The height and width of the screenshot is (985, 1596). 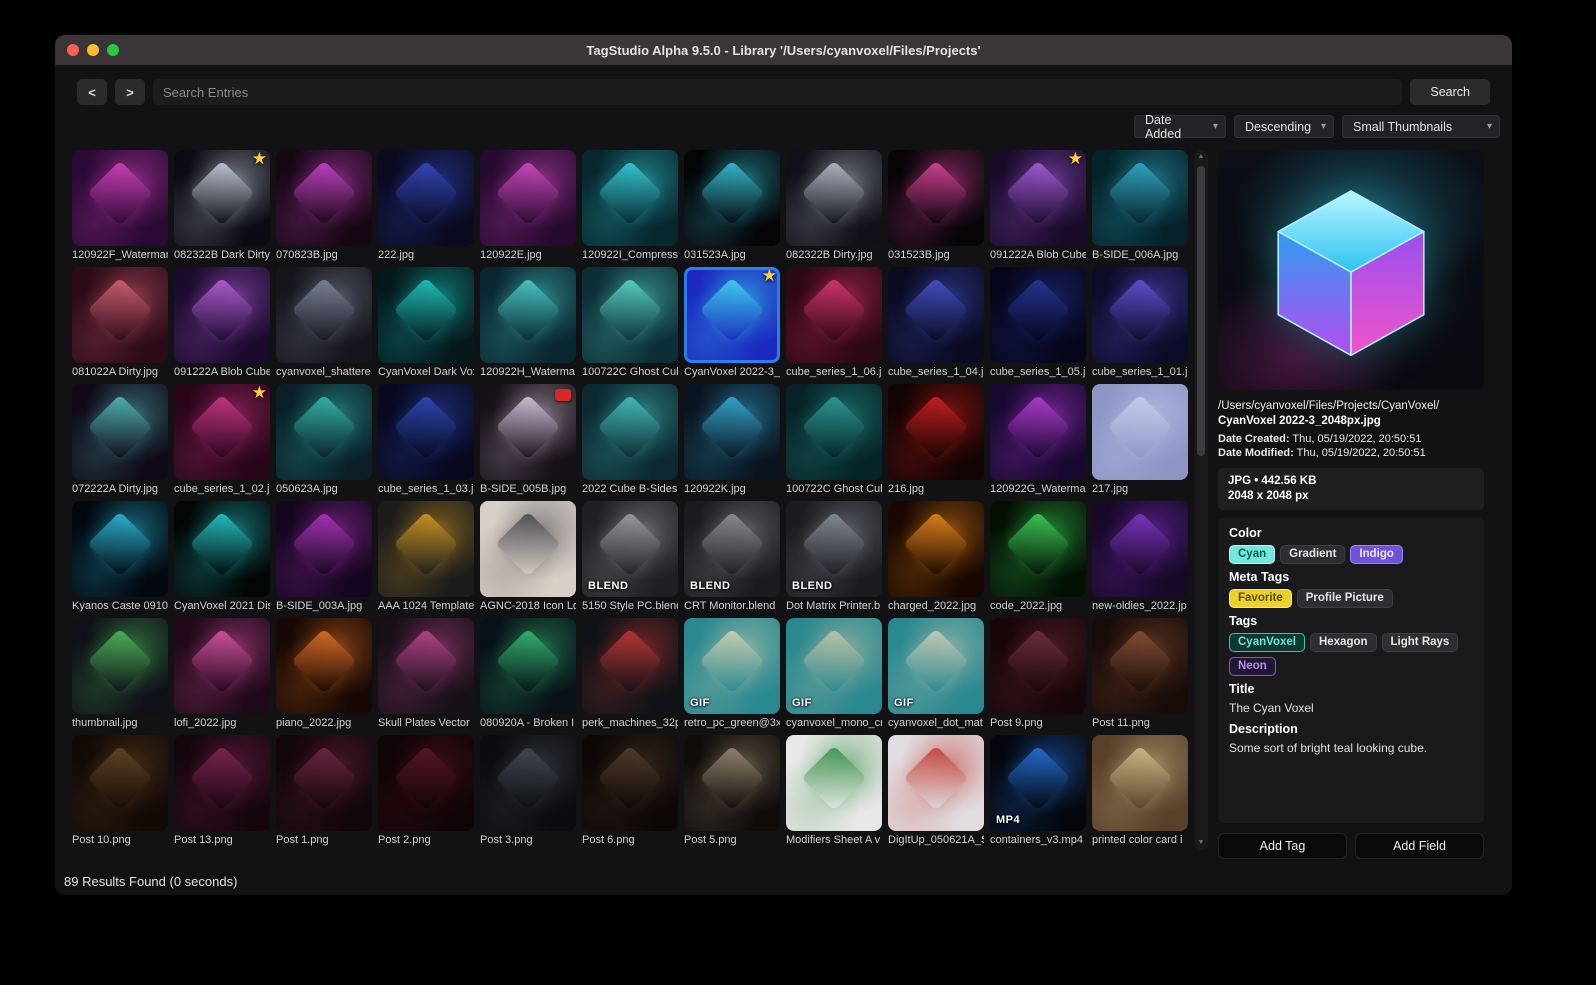 I want to click on description-field-value: Some sort of bright teal looking cube., so click(x=1328, y=748).